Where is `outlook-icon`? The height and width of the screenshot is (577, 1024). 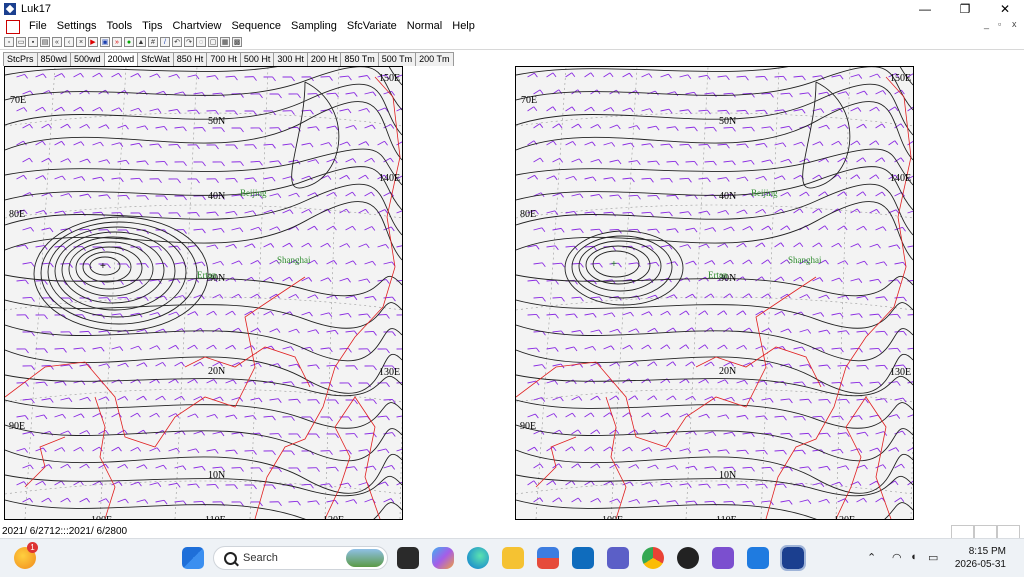 outlook-icon is located at coordinates (583, 558).